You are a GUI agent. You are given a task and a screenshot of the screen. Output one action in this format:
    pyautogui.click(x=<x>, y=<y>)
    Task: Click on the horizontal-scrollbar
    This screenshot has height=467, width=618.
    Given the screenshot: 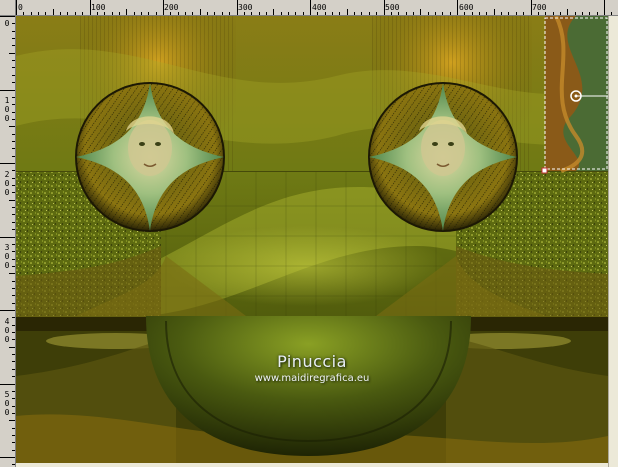 What is the action you would take?
    pyautogui.click(x=312, y=465)
    